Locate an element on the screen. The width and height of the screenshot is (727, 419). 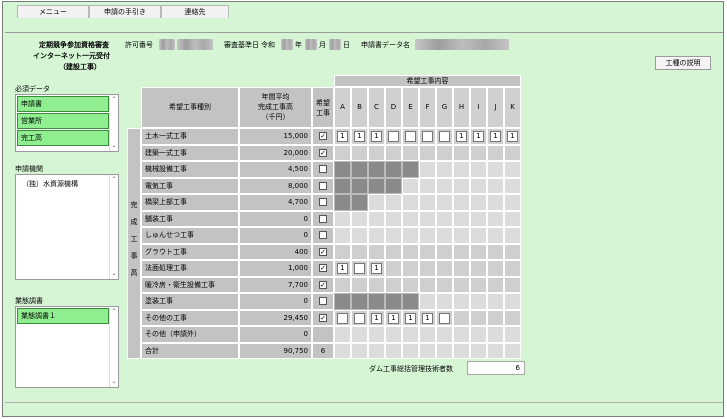
agency-scrollbar: ⌃ ⌄ is located at coordinates (113, 227).